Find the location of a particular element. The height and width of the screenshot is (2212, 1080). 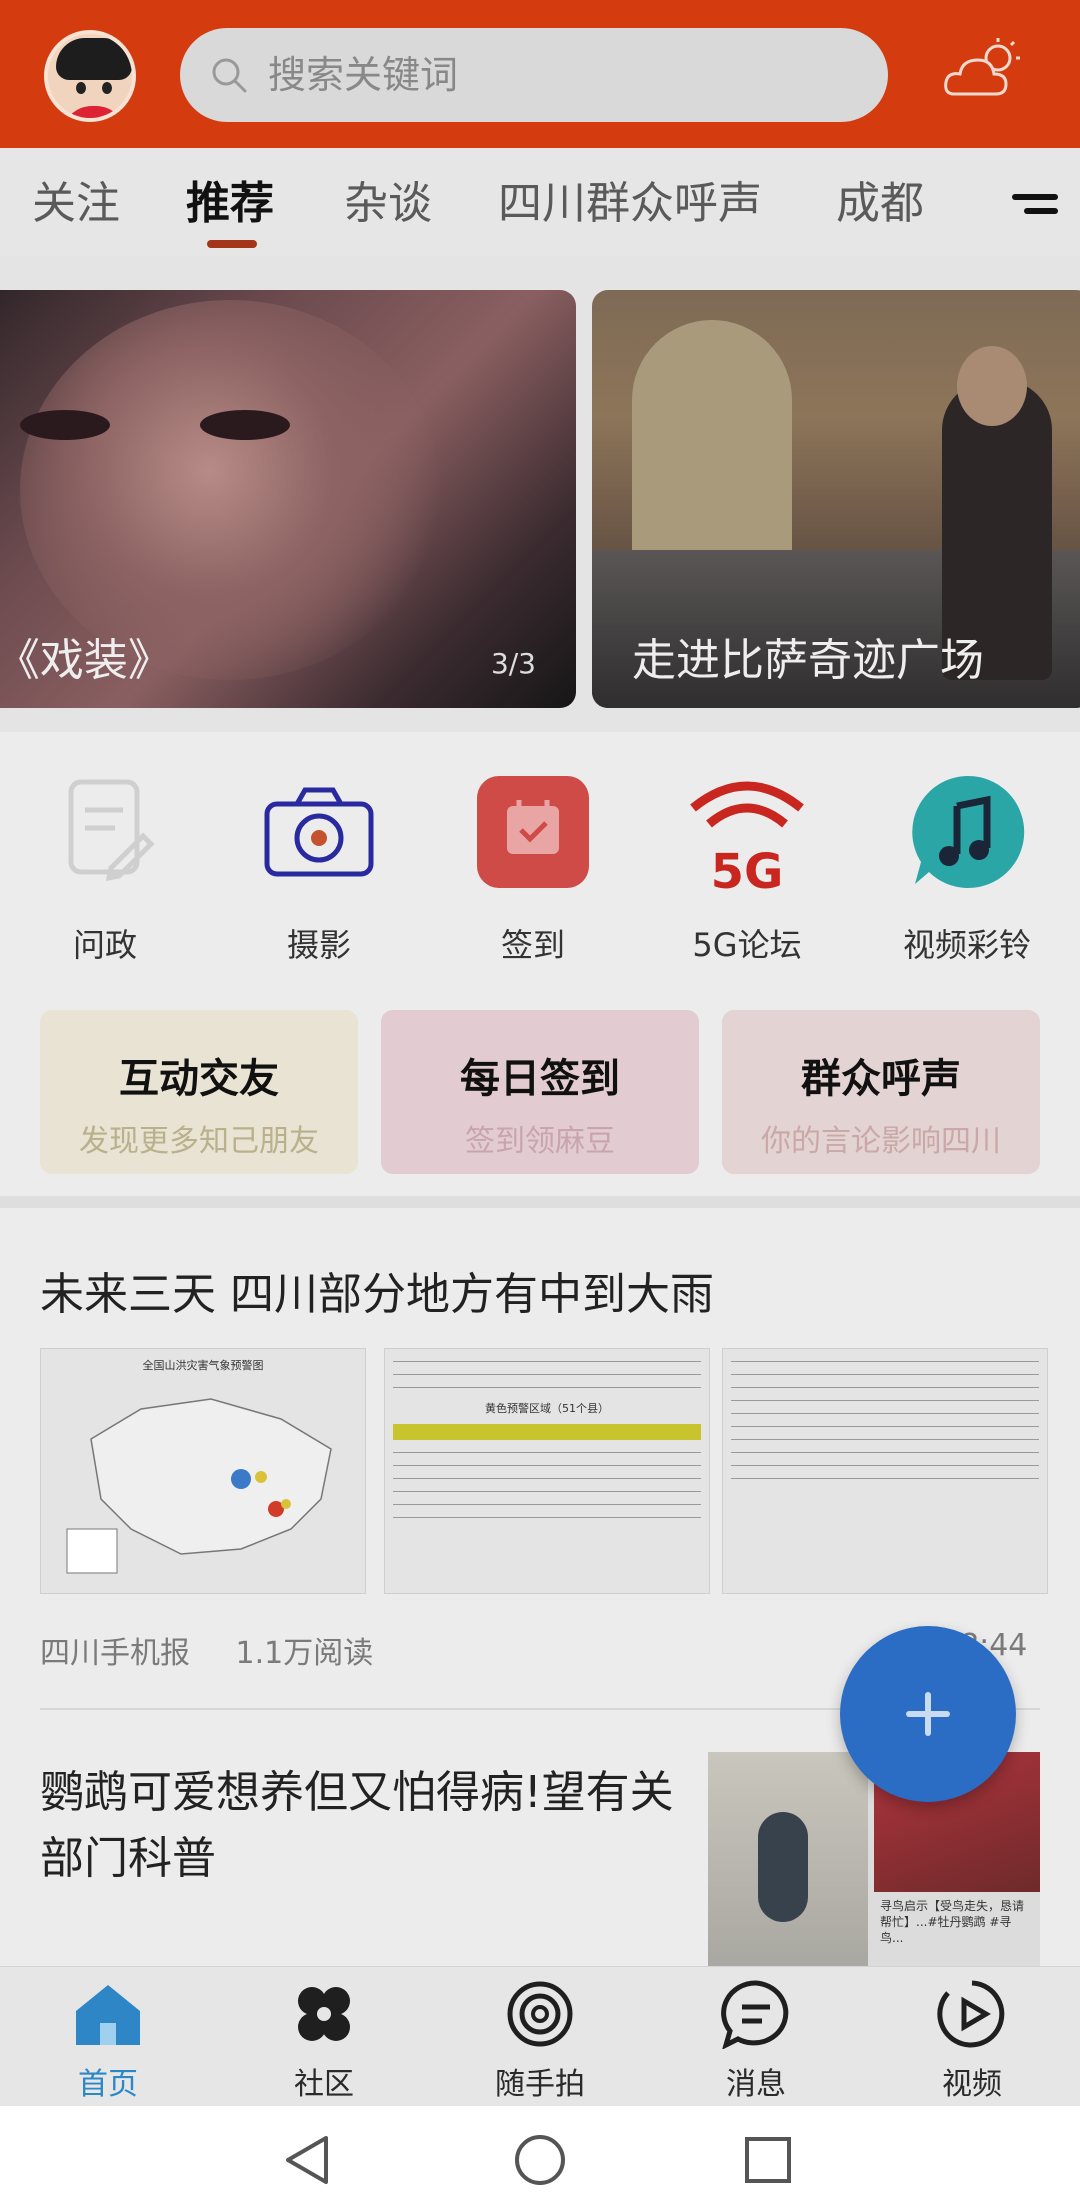

document-edit-icon is located at coordinates (111, 830).